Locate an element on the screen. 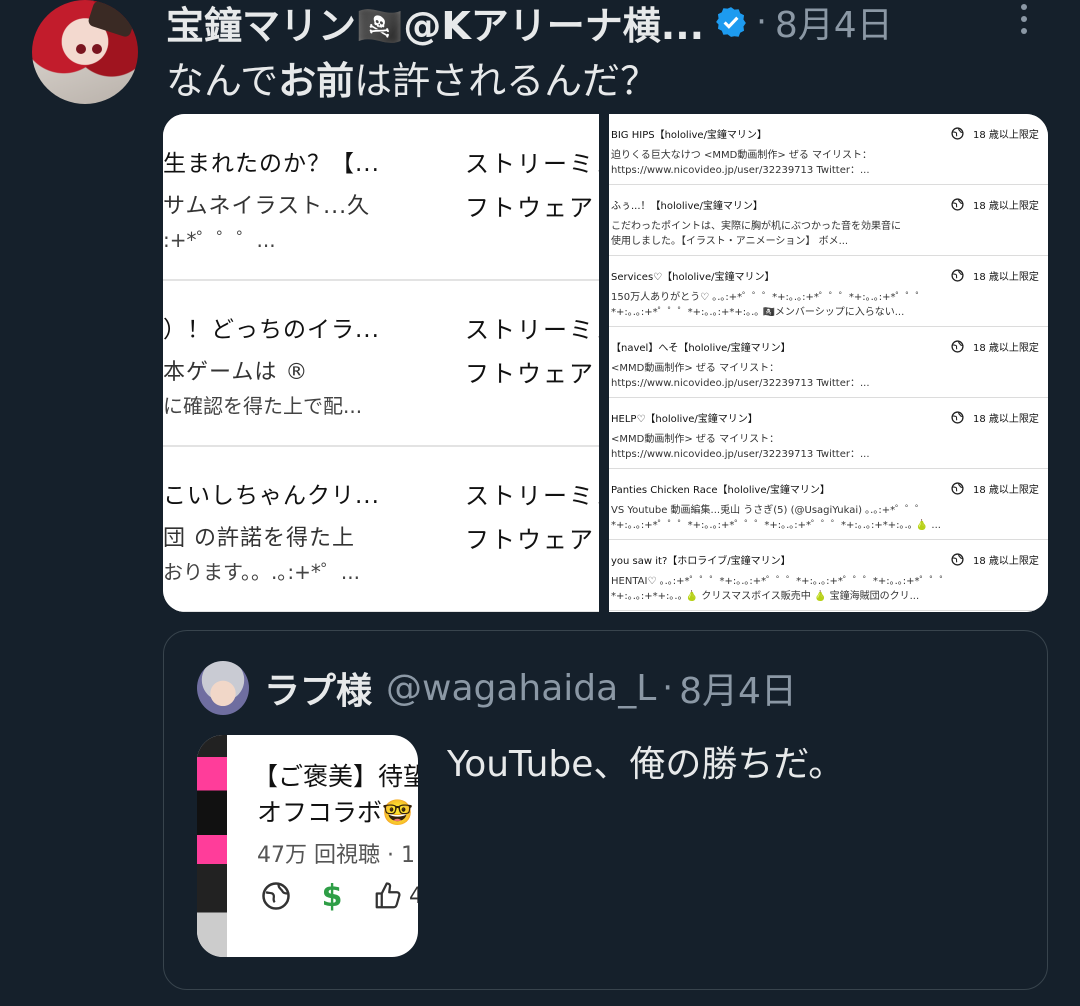  tweet-date: 8月4日 is located at coordinates (834, 24).